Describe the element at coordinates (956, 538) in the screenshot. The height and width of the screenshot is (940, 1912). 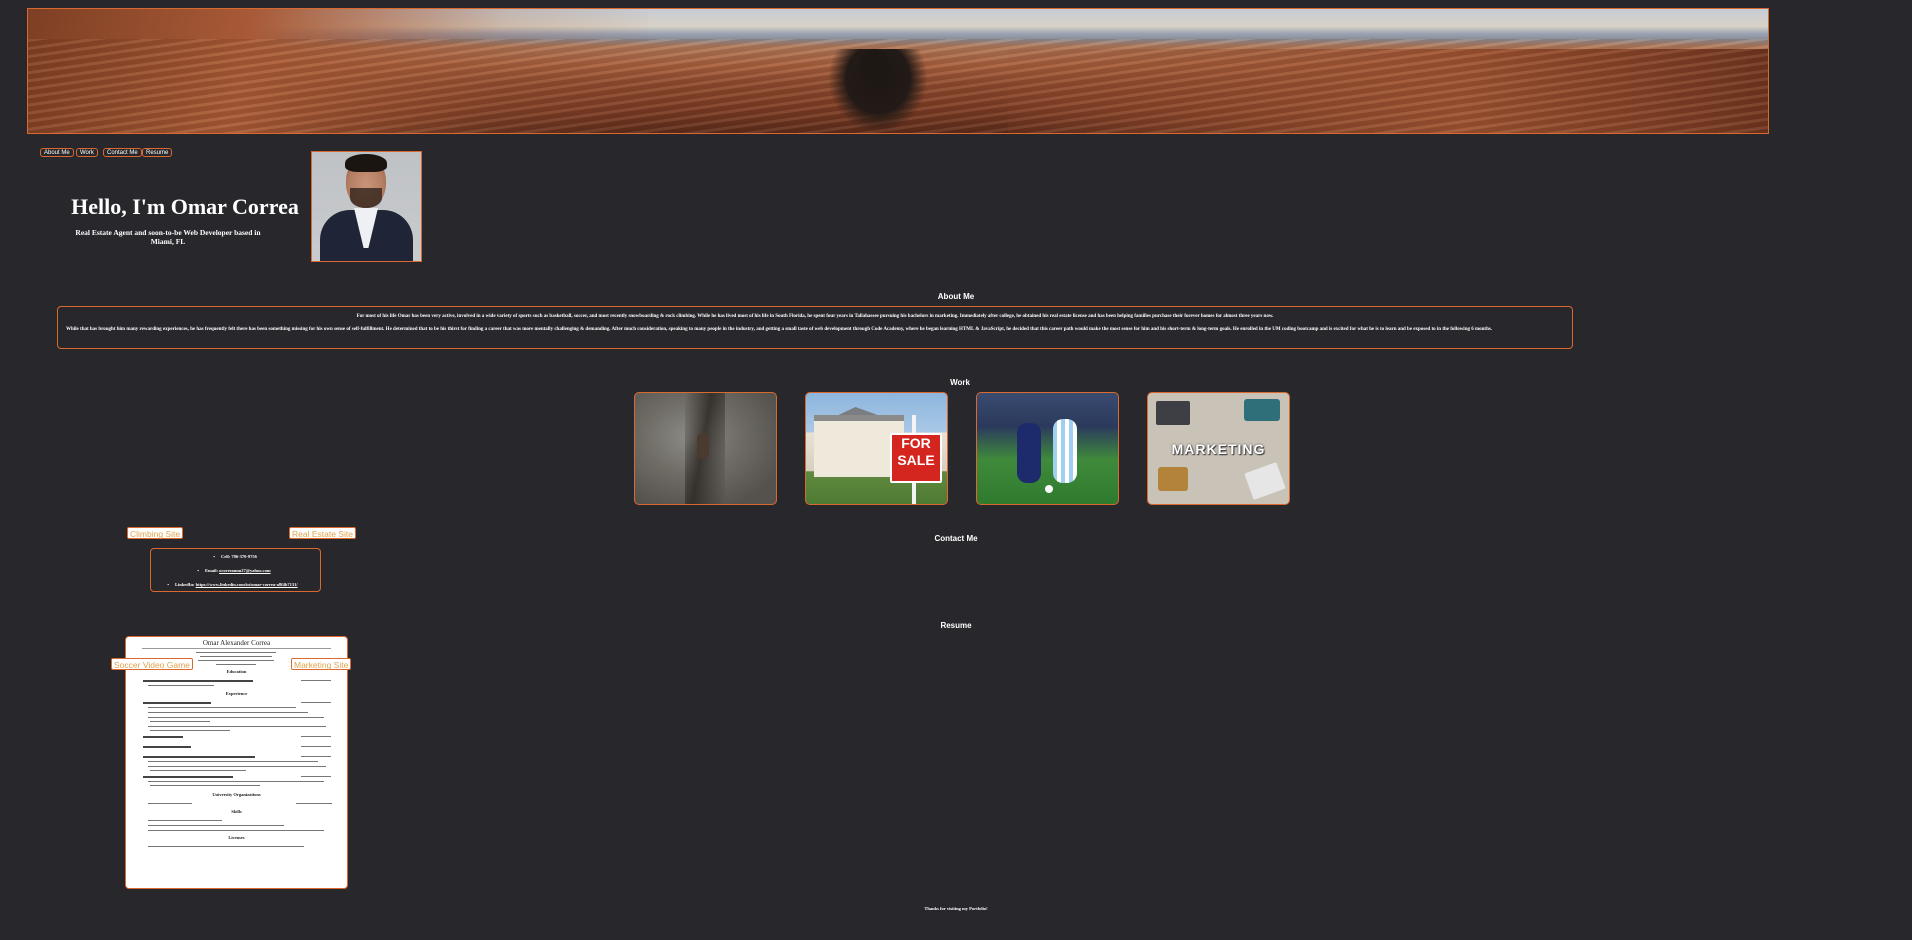
I see `contact-heading: Contact Me` at that location.